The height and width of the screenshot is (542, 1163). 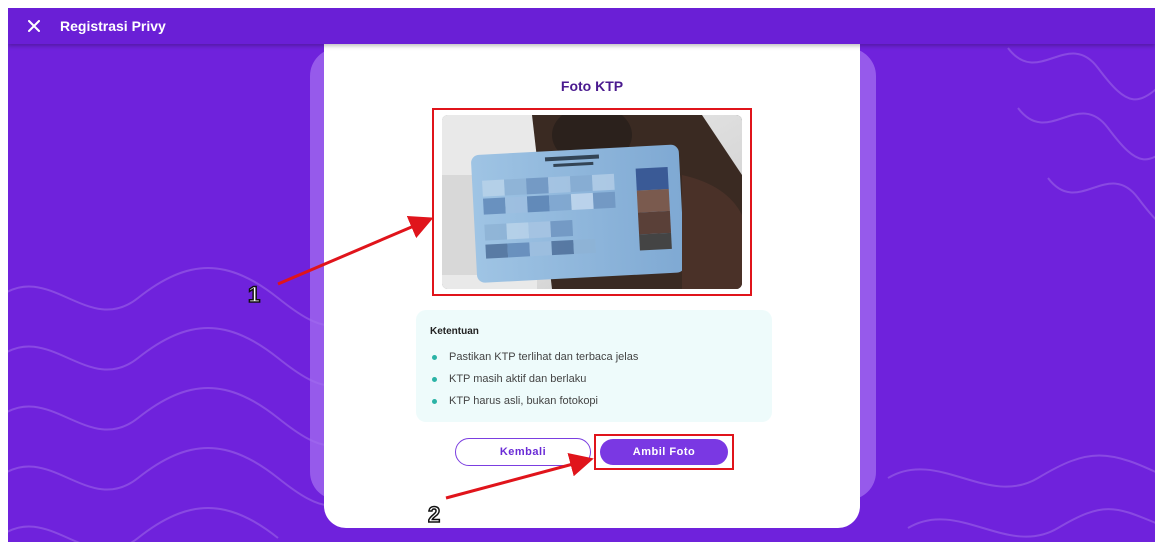 I want to click on requirement-text: Pastikan KTP terlihat dan terbaca jelas, so click(x=544, y=357).